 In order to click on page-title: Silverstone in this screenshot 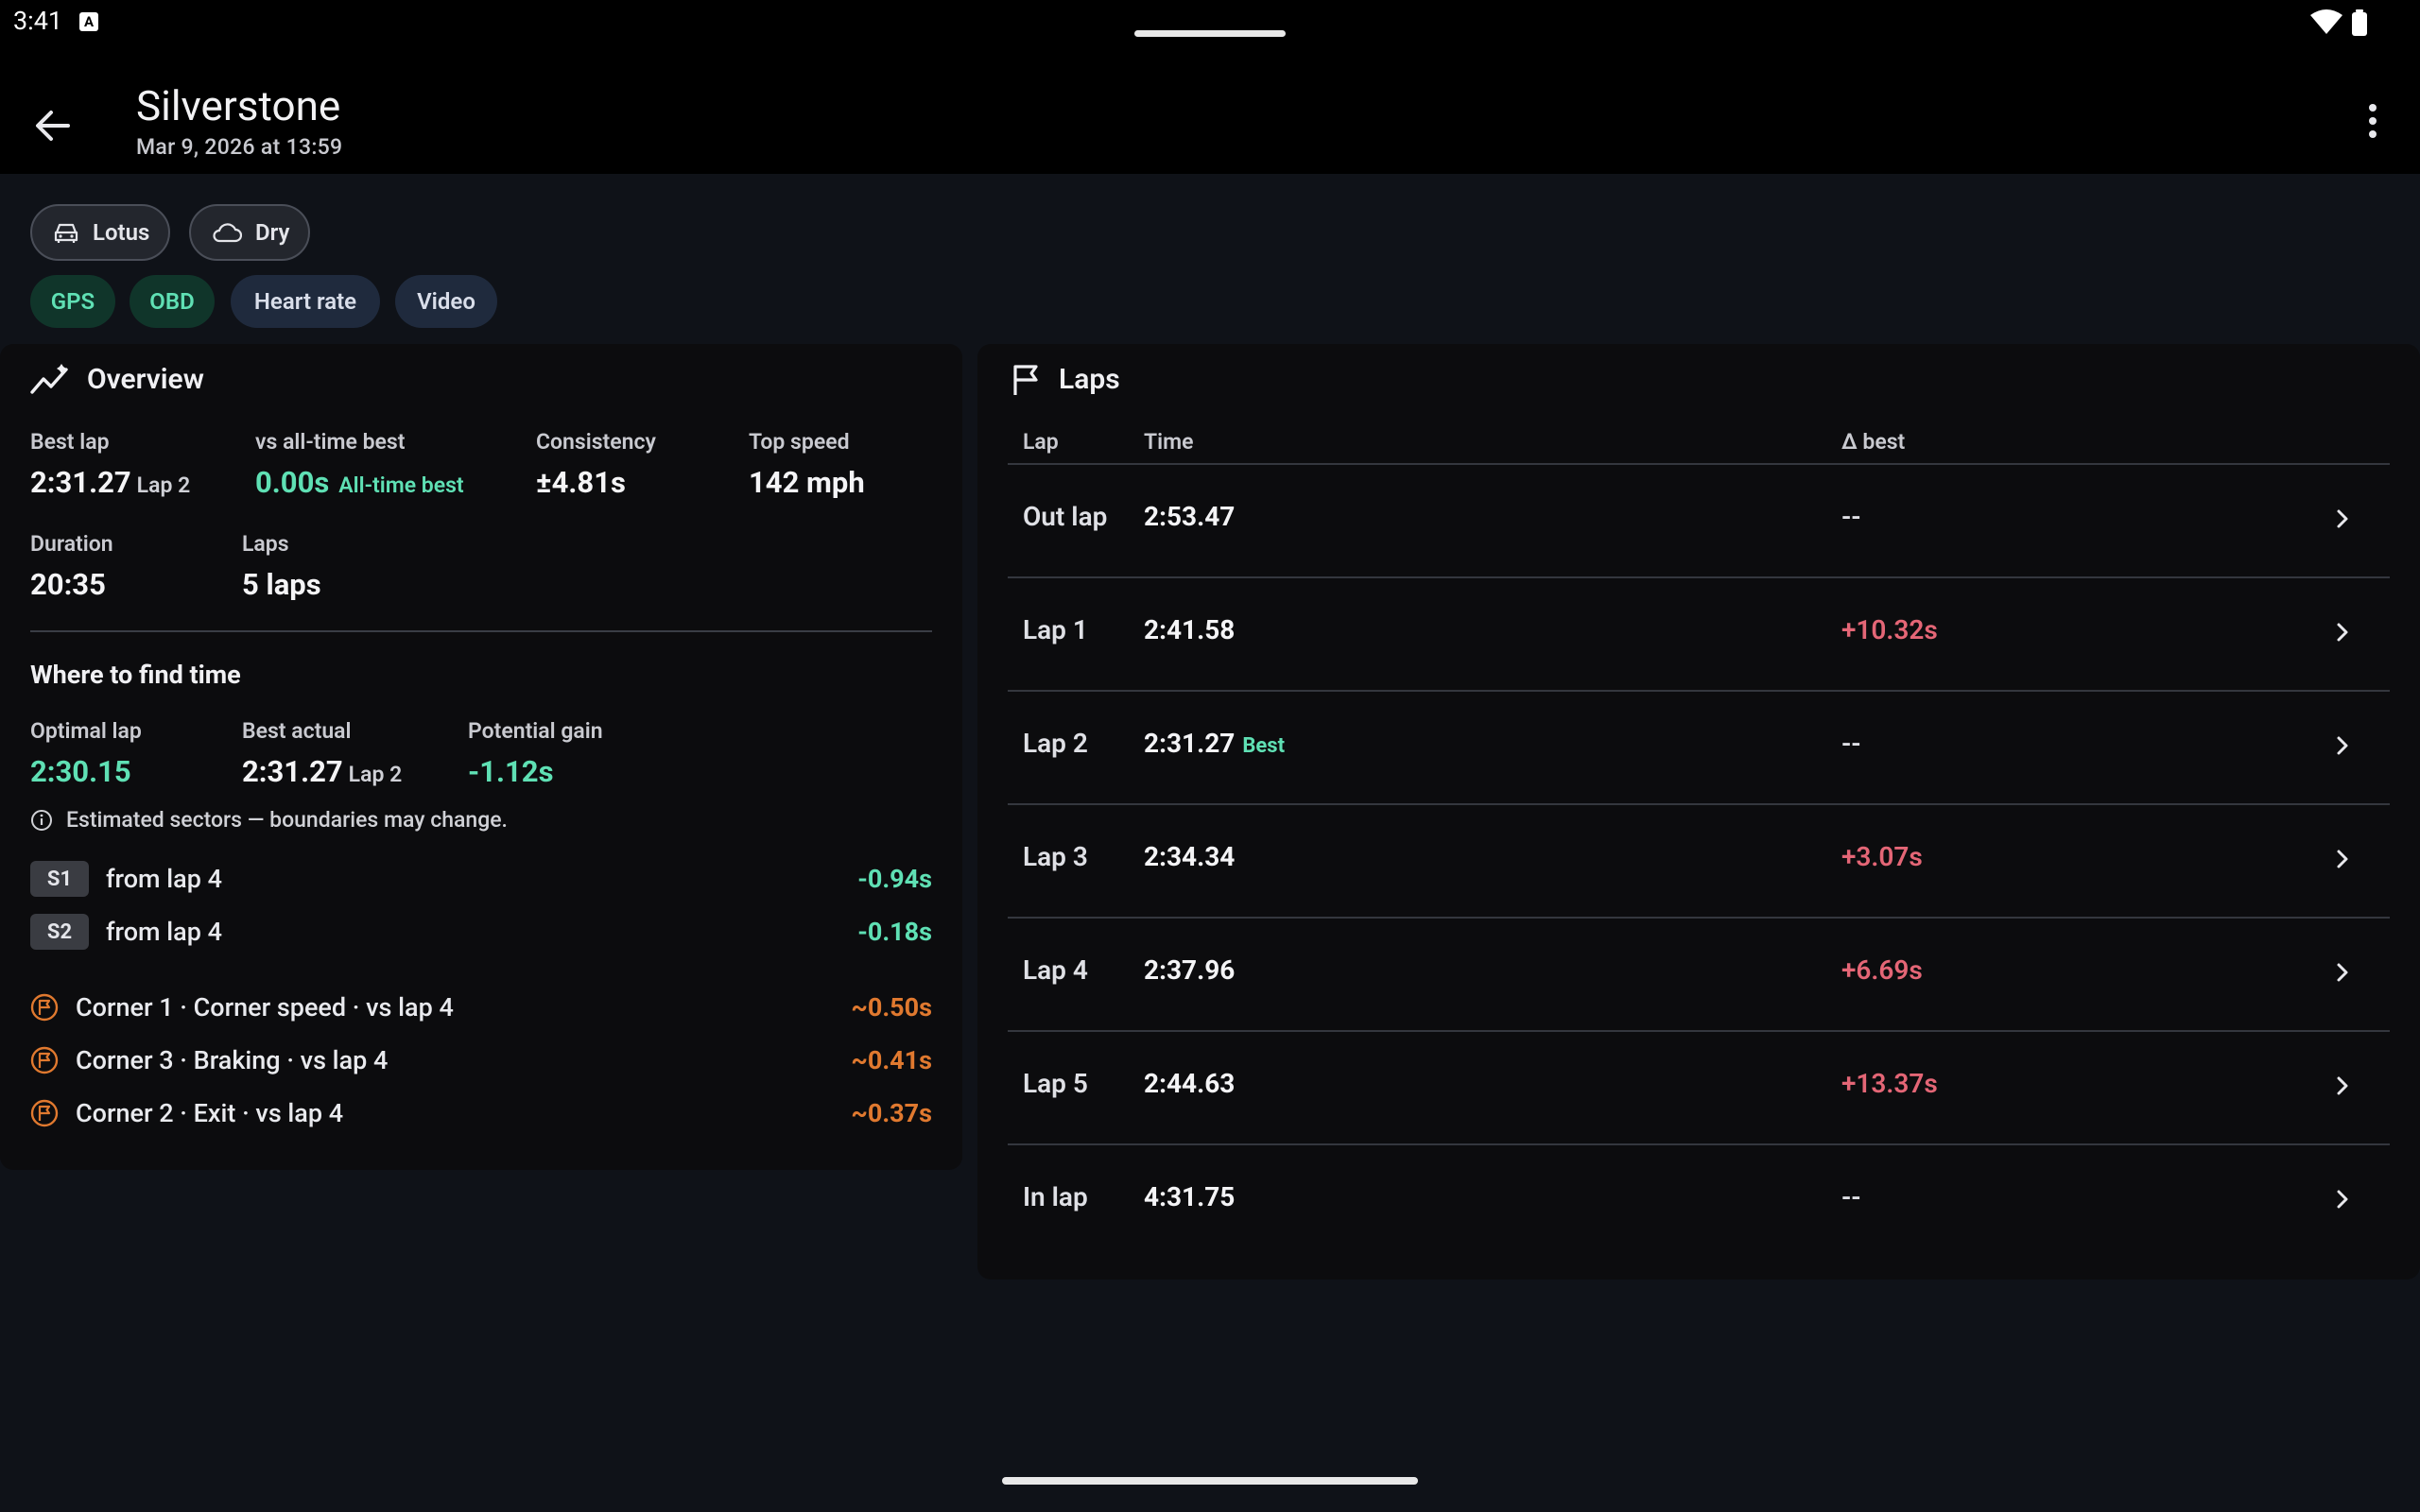, I will do `click(238, 105)`.